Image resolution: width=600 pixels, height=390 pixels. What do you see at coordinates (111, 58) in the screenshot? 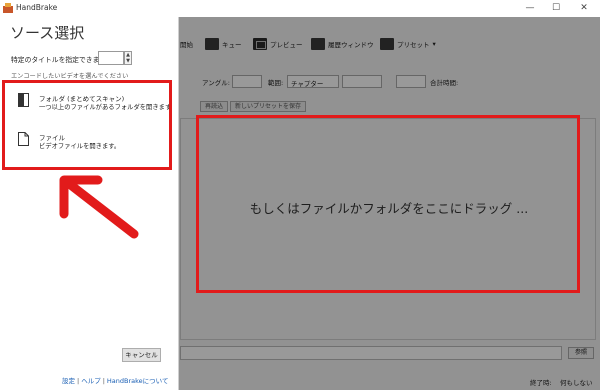
I see `title-number-input` at bounding box center [111, 58].